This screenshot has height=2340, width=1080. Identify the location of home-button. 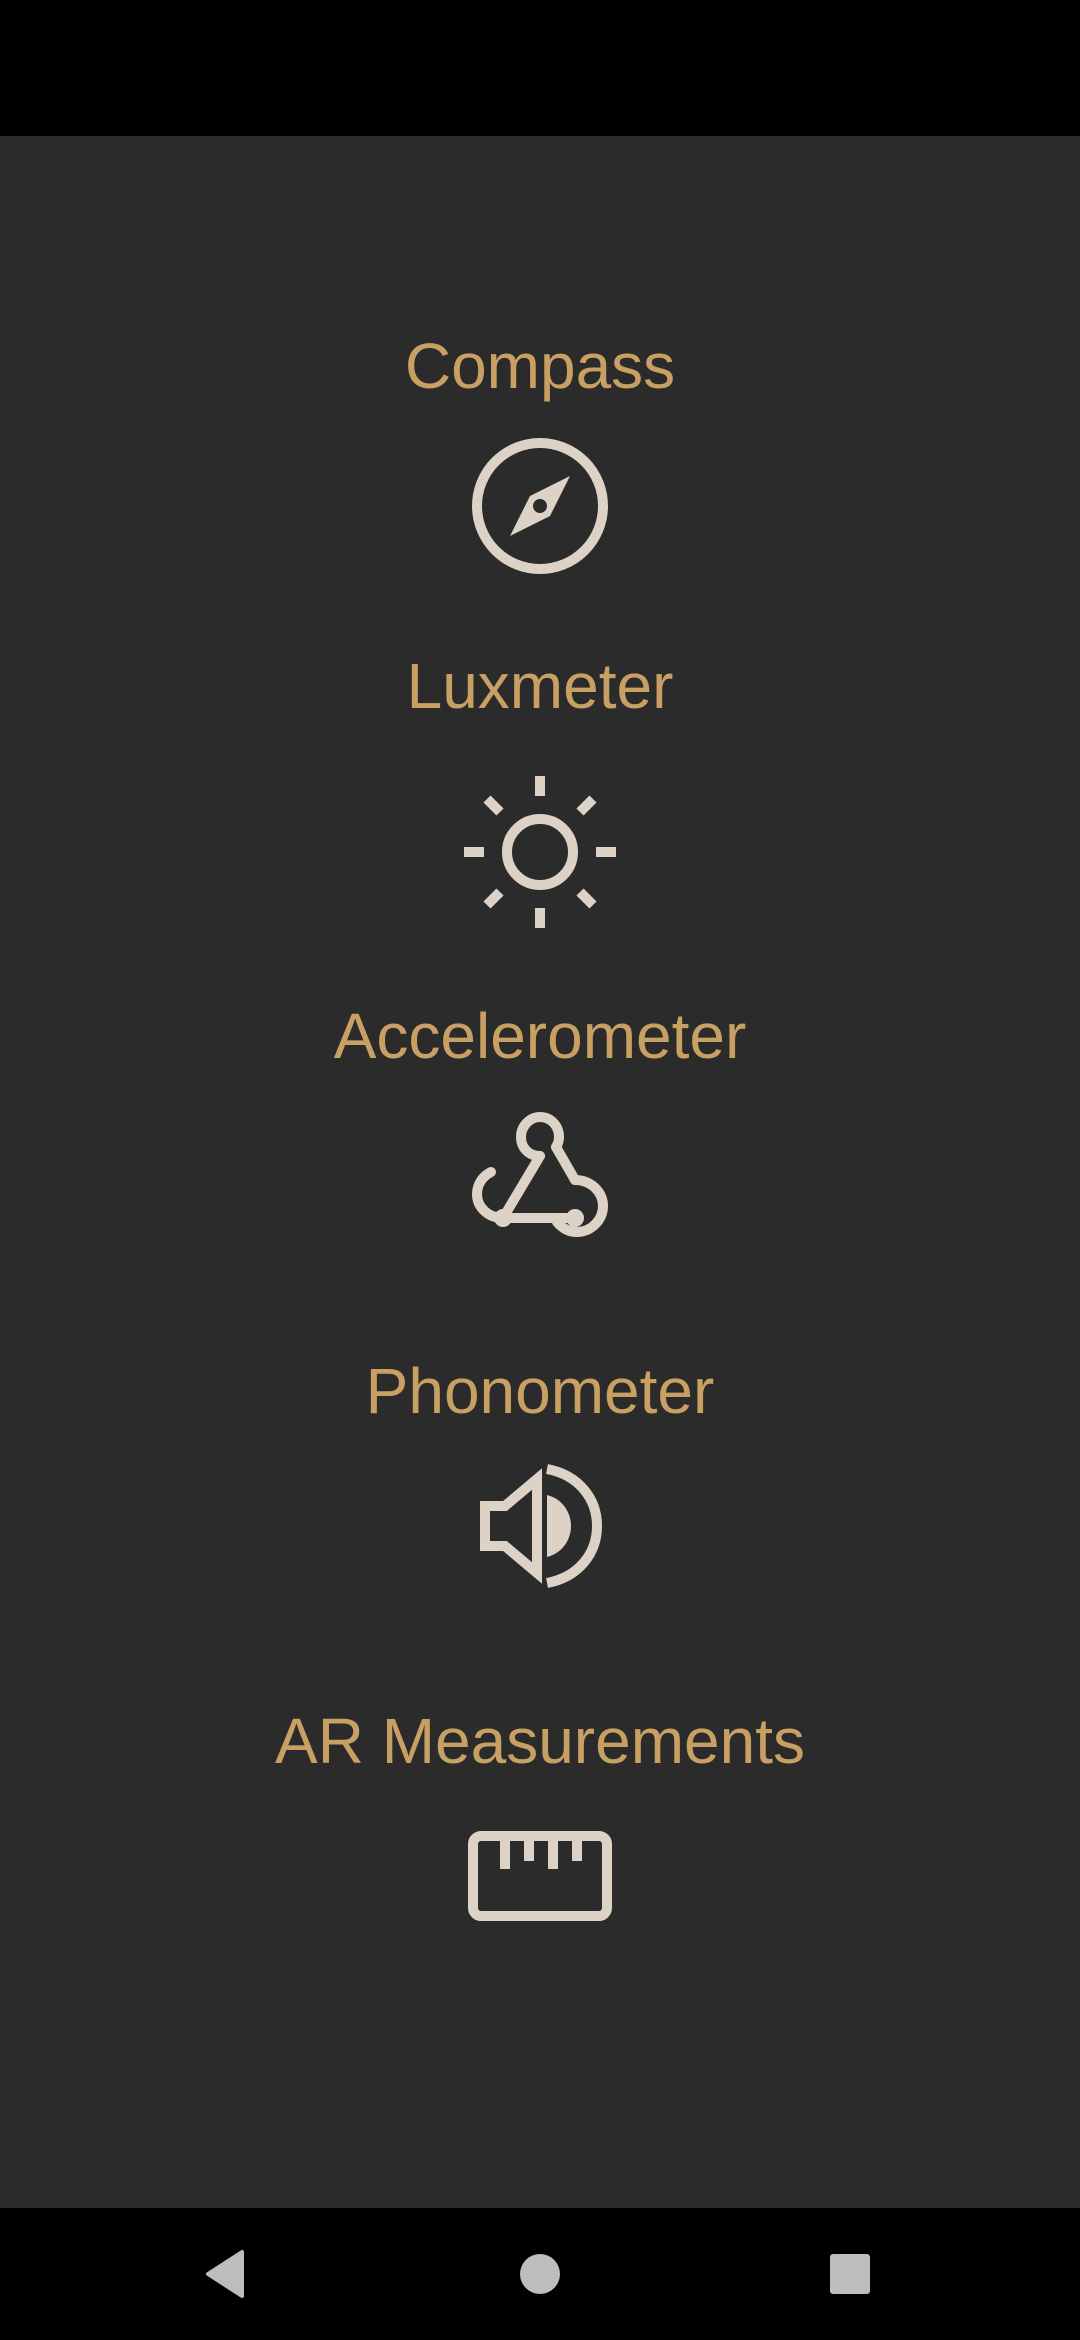
(540, 2274).